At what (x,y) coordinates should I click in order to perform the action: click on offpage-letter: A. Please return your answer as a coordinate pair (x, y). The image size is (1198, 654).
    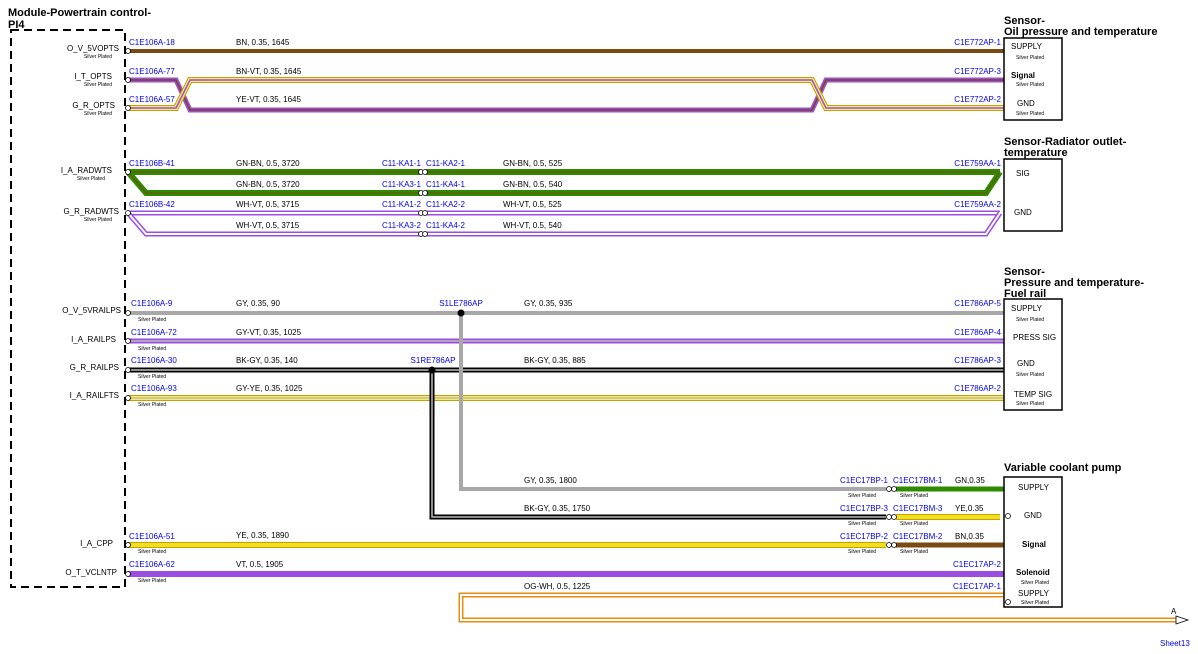
    Looking at the image, I should click on (1174, 611).